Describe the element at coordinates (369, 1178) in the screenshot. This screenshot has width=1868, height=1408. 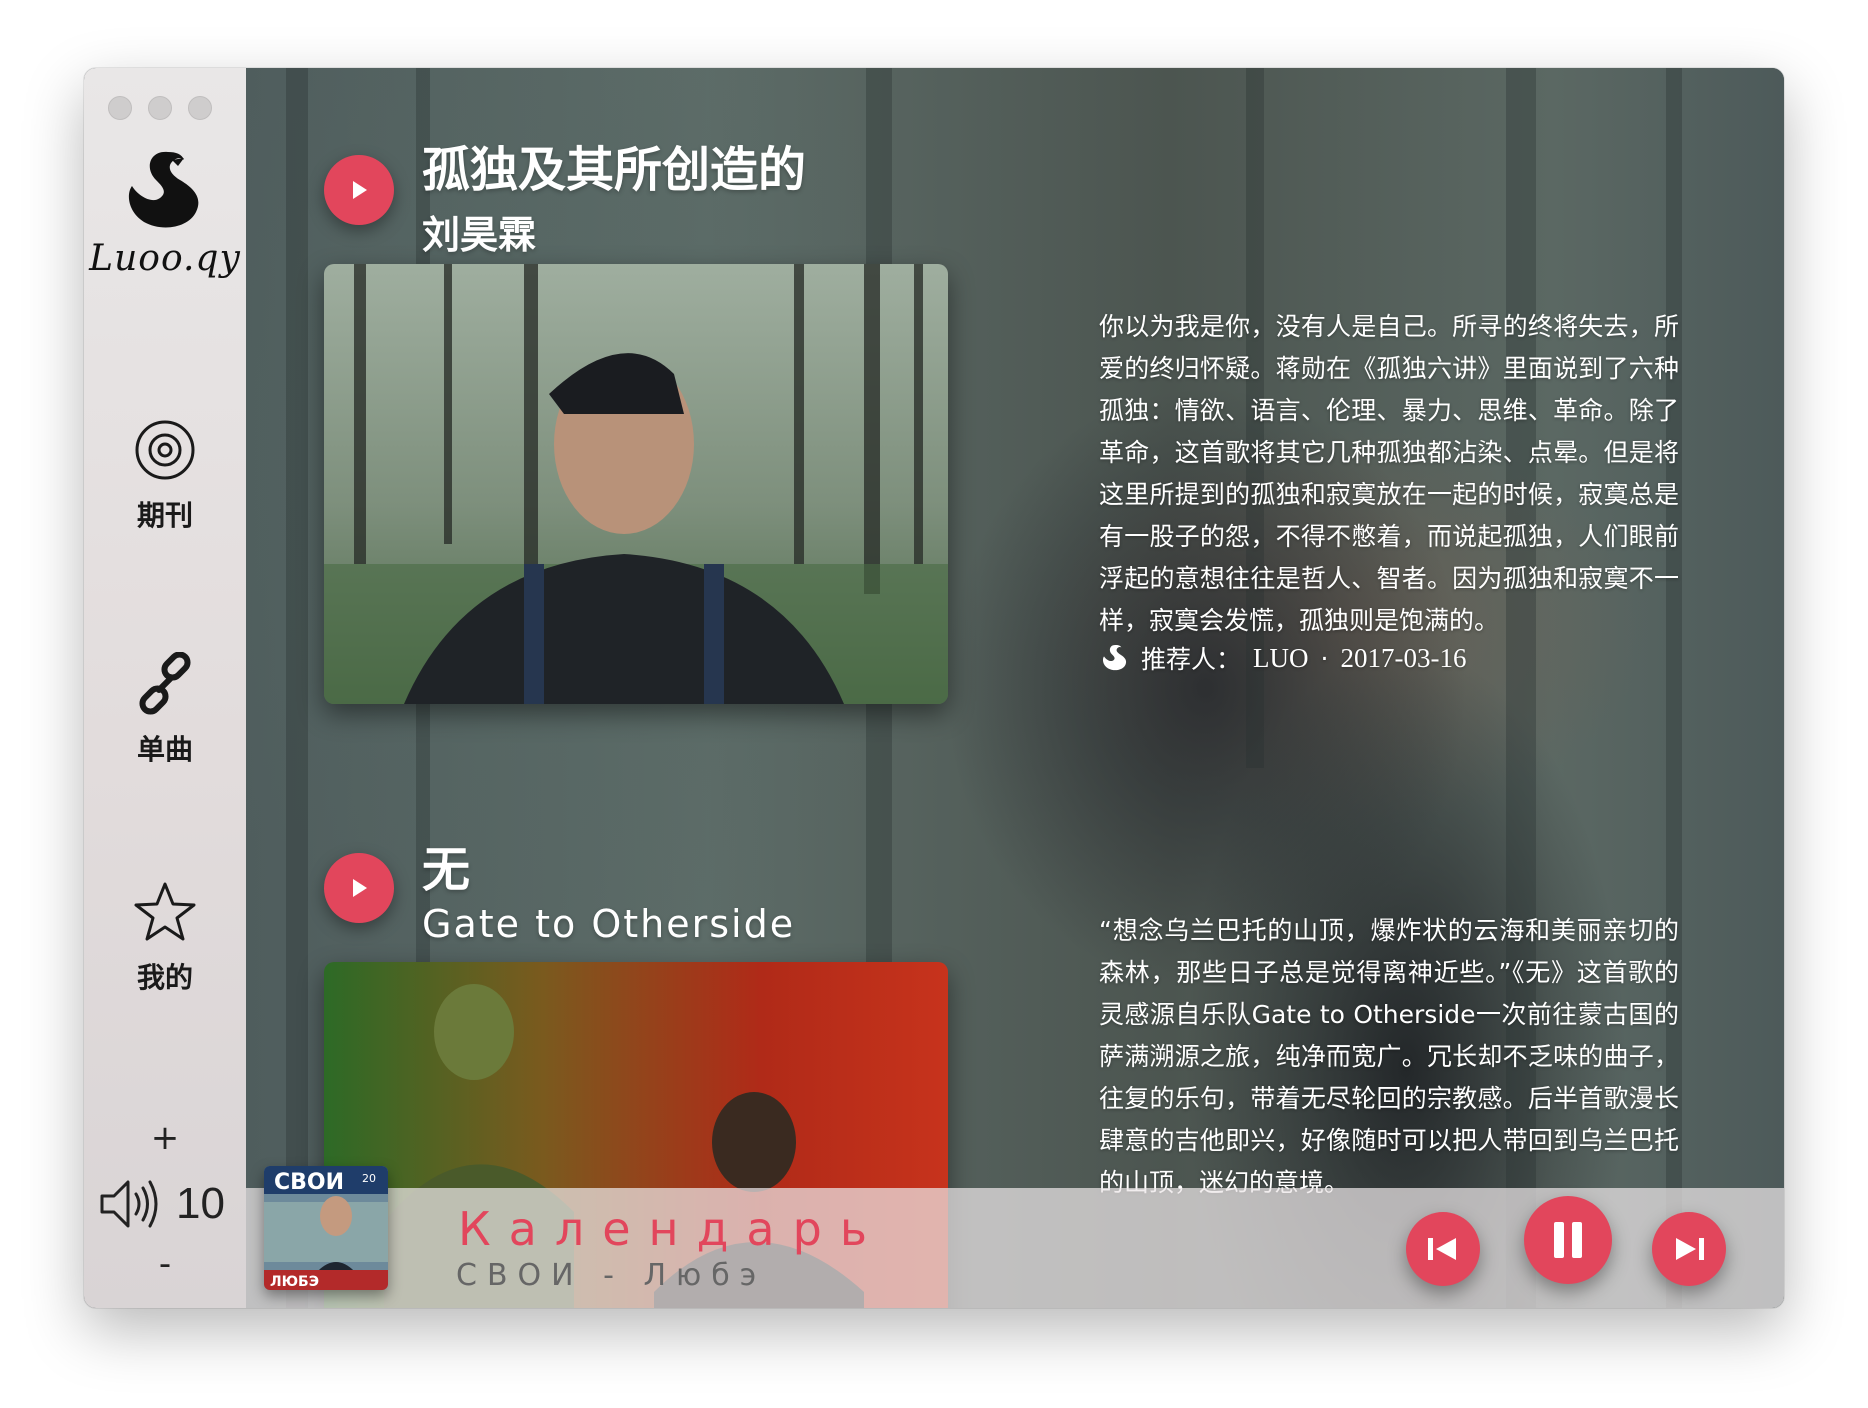
I see `cover-badge-text: 20` at that location.